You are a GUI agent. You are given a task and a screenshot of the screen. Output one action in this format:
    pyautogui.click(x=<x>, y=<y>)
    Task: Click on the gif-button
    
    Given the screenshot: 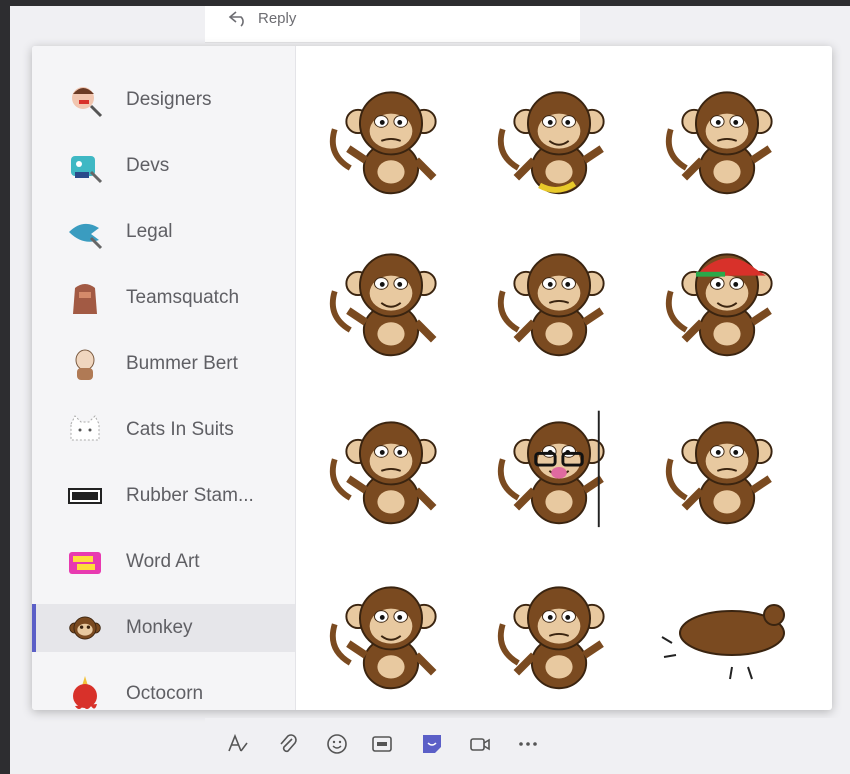 What is the action you would take?
    pyautogui.click(x=382, y=746)
    